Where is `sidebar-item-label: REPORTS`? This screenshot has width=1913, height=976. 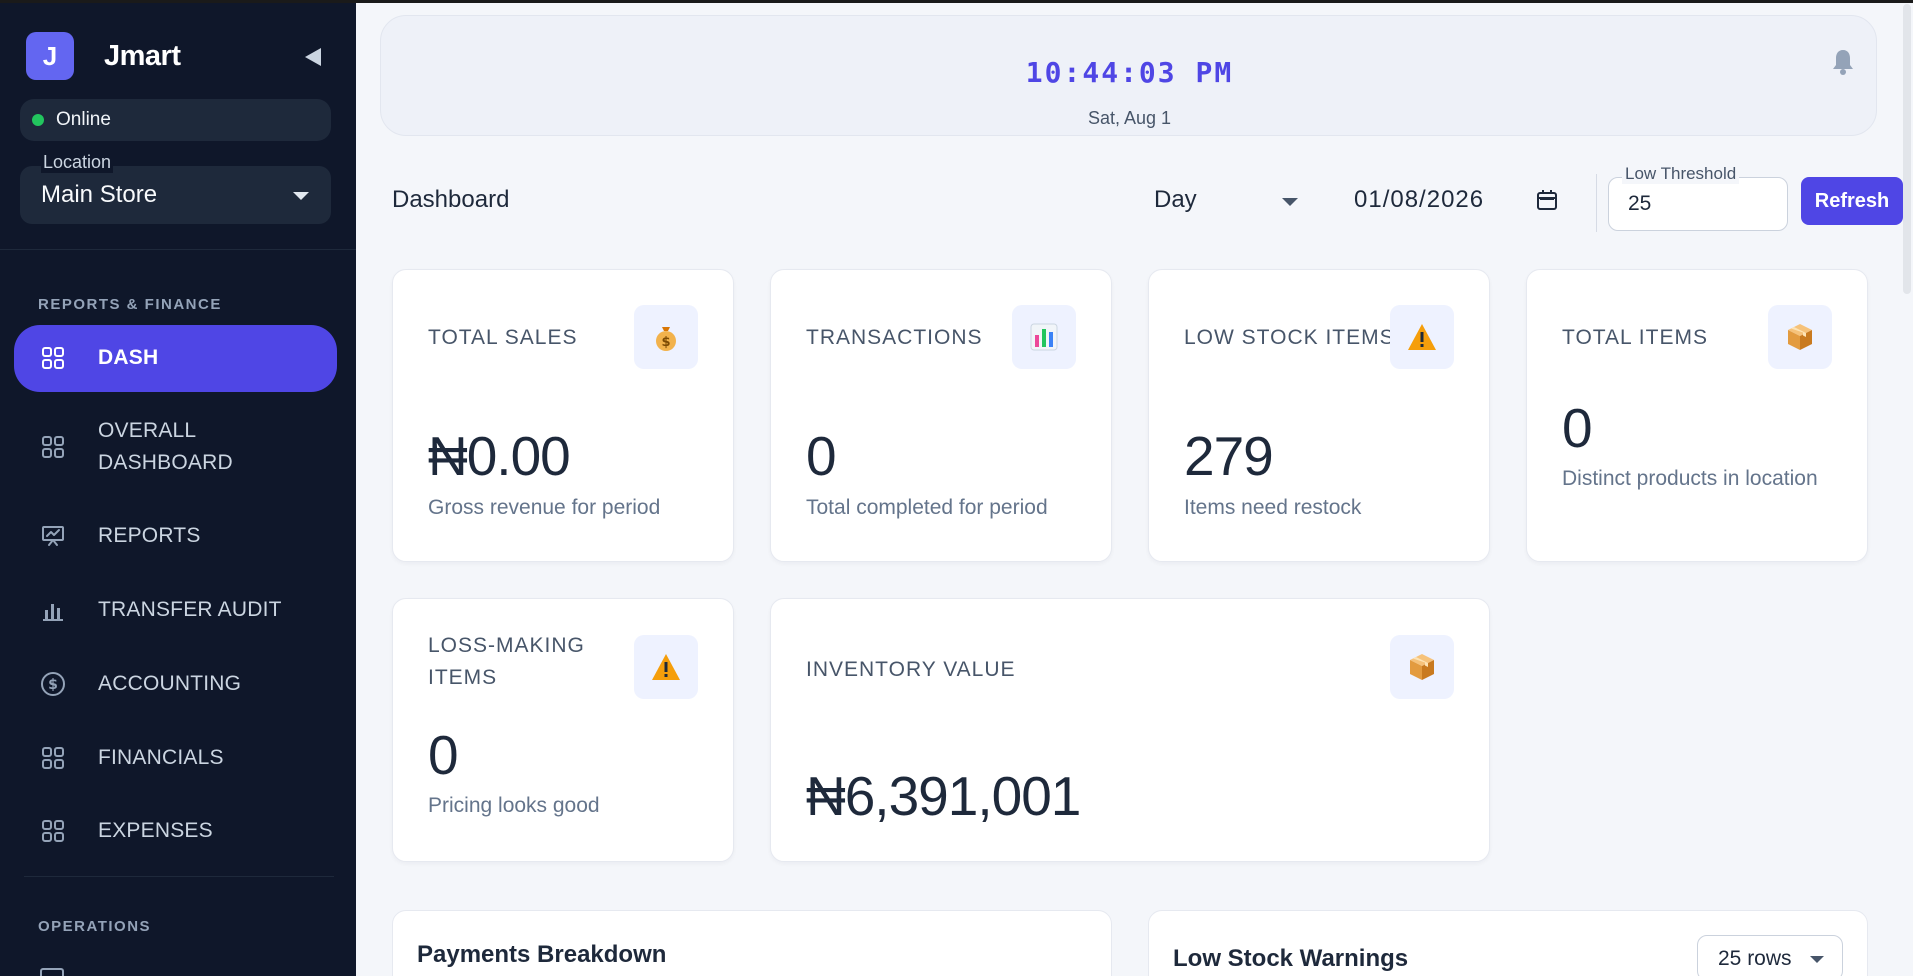
sidebar-item-label: REPORTS is located at coordinates (149, 535).